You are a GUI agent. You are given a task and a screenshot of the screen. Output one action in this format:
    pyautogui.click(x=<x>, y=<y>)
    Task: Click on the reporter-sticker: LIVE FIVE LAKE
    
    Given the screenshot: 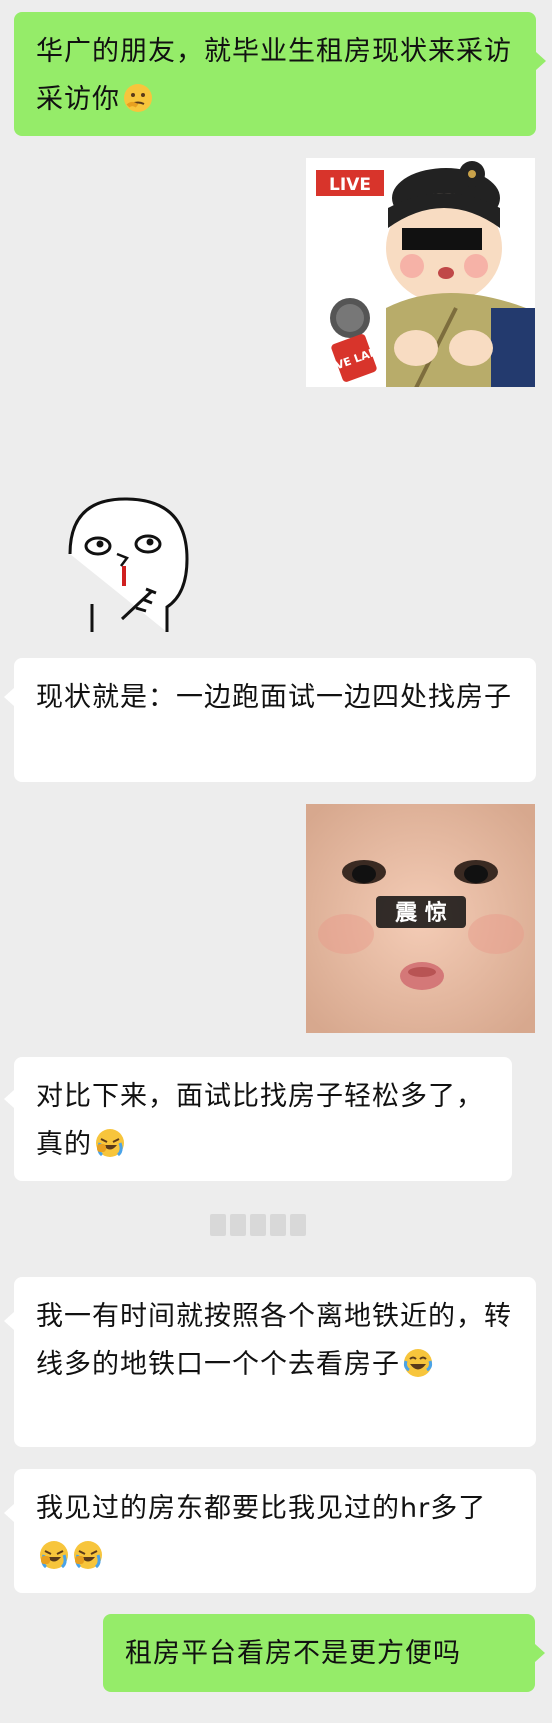 What is the action you would take?
    pyautogui.click(x=420, y=272)
    